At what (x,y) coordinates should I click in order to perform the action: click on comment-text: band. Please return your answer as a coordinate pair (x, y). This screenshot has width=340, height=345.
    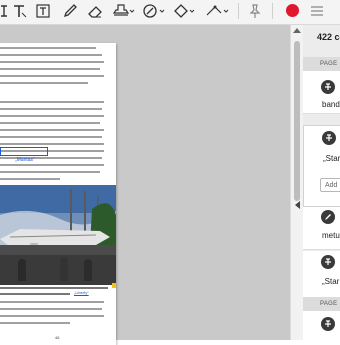
    Looking at the image, I should click on (331, 104).